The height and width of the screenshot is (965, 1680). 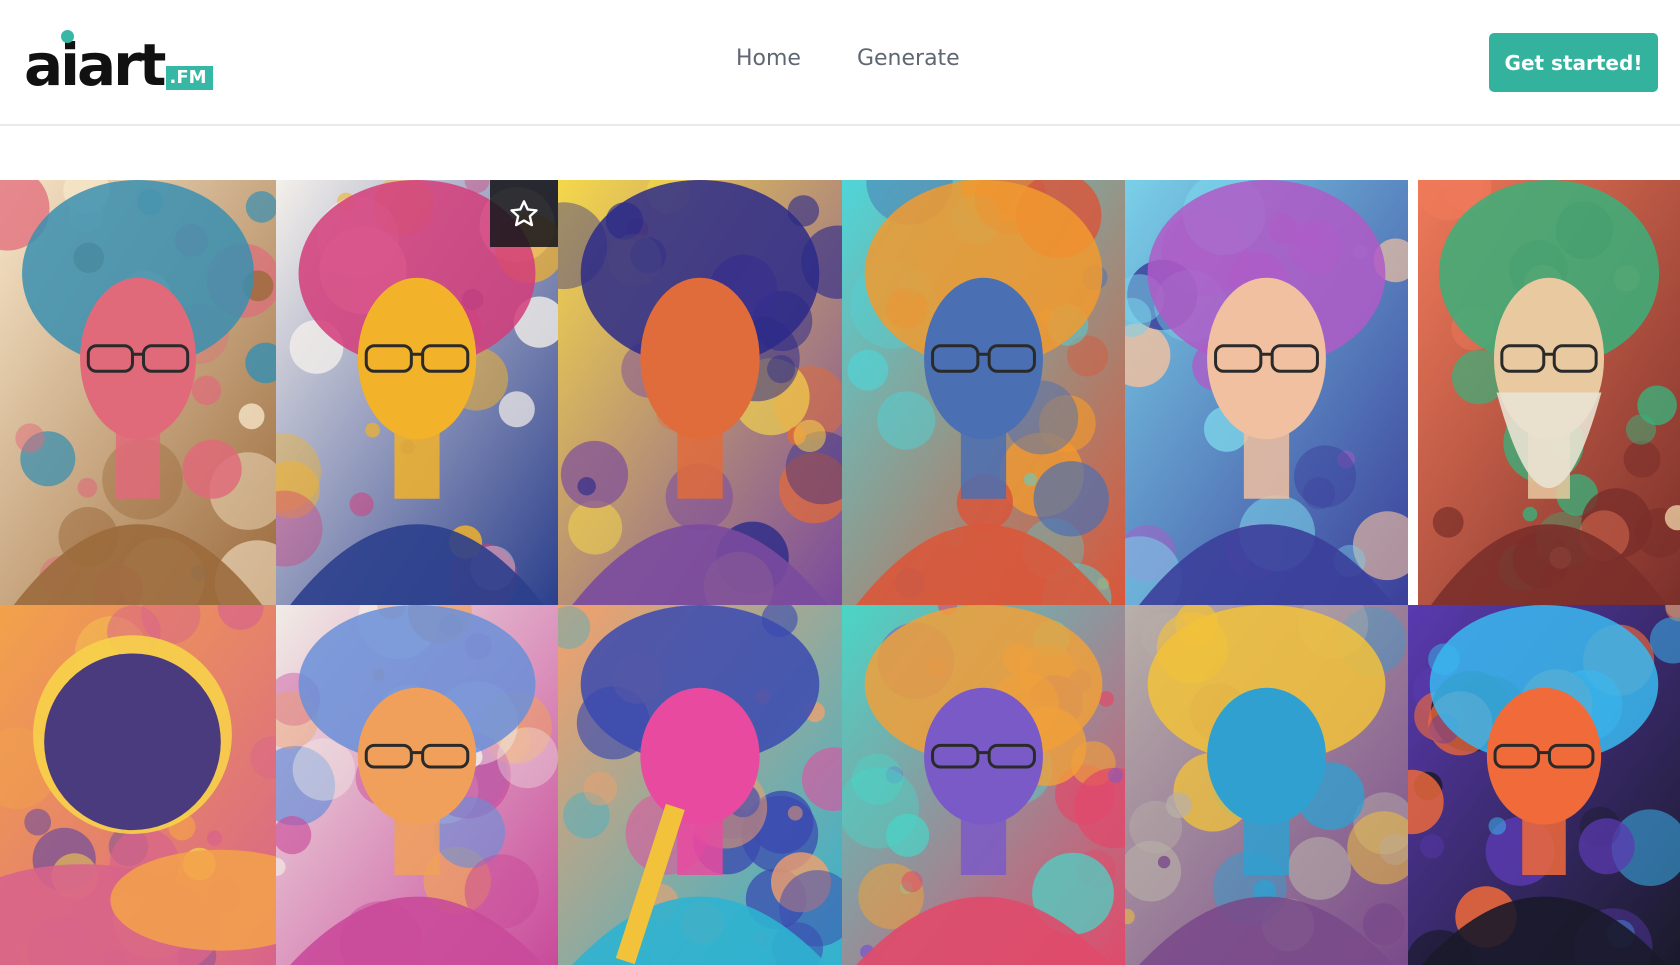 I want to click on gallery-image-guitarist-blue-skin, so click(x=700, y=785).